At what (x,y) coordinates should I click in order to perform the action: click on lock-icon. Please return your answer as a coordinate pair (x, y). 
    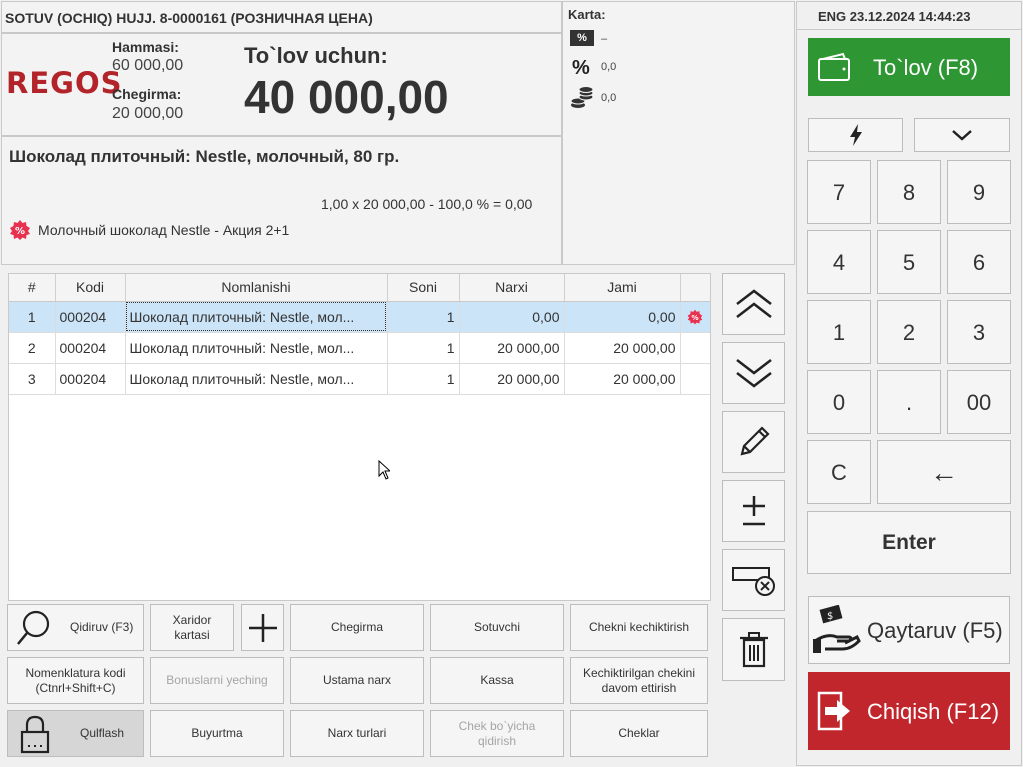
    Looking at the image, I should click on (35, 734).